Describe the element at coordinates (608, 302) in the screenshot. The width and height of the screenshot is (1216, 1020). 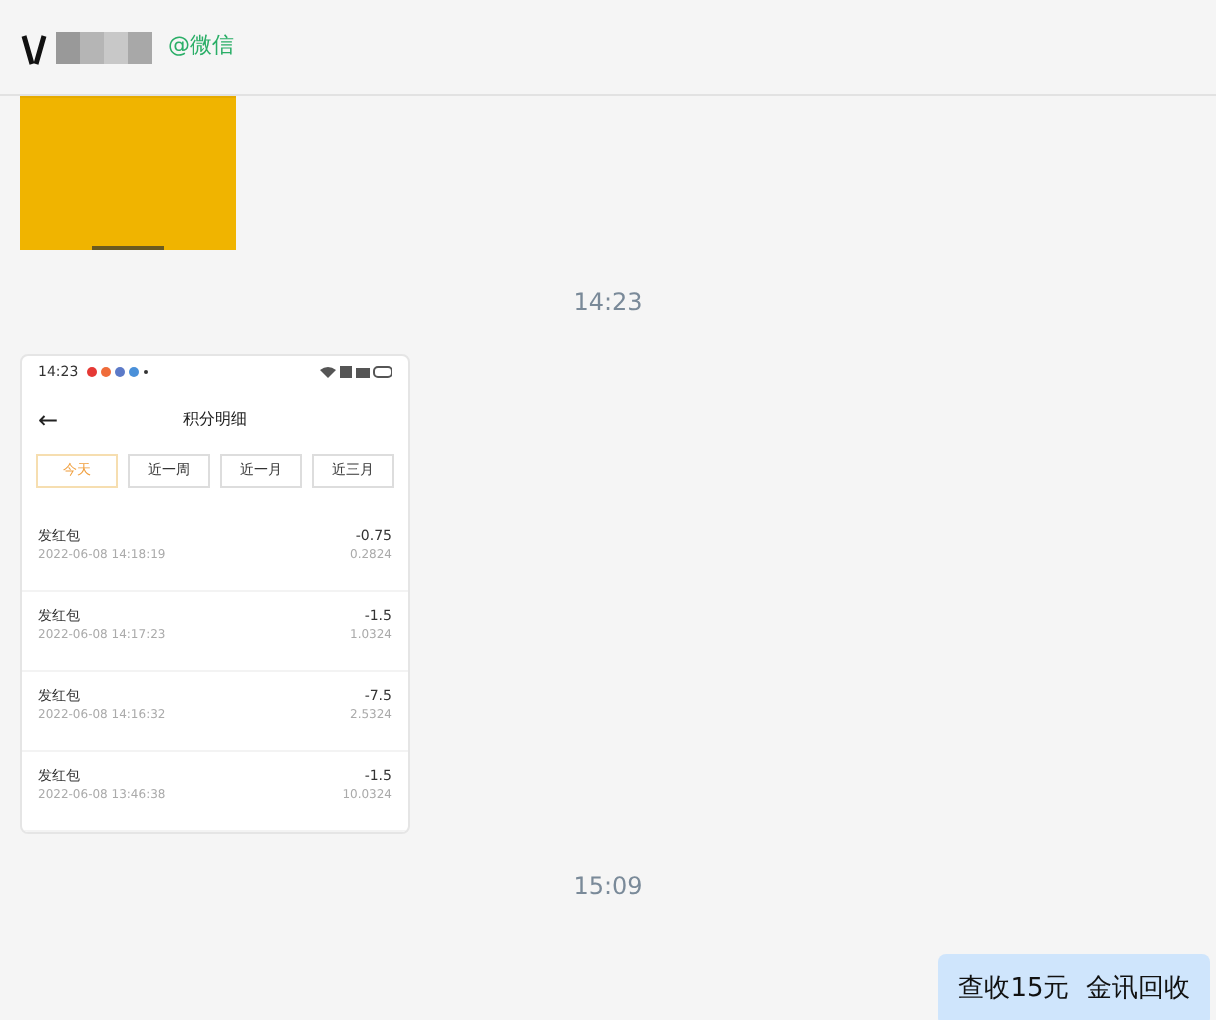
I see `timestamp: 14:23` at that location.